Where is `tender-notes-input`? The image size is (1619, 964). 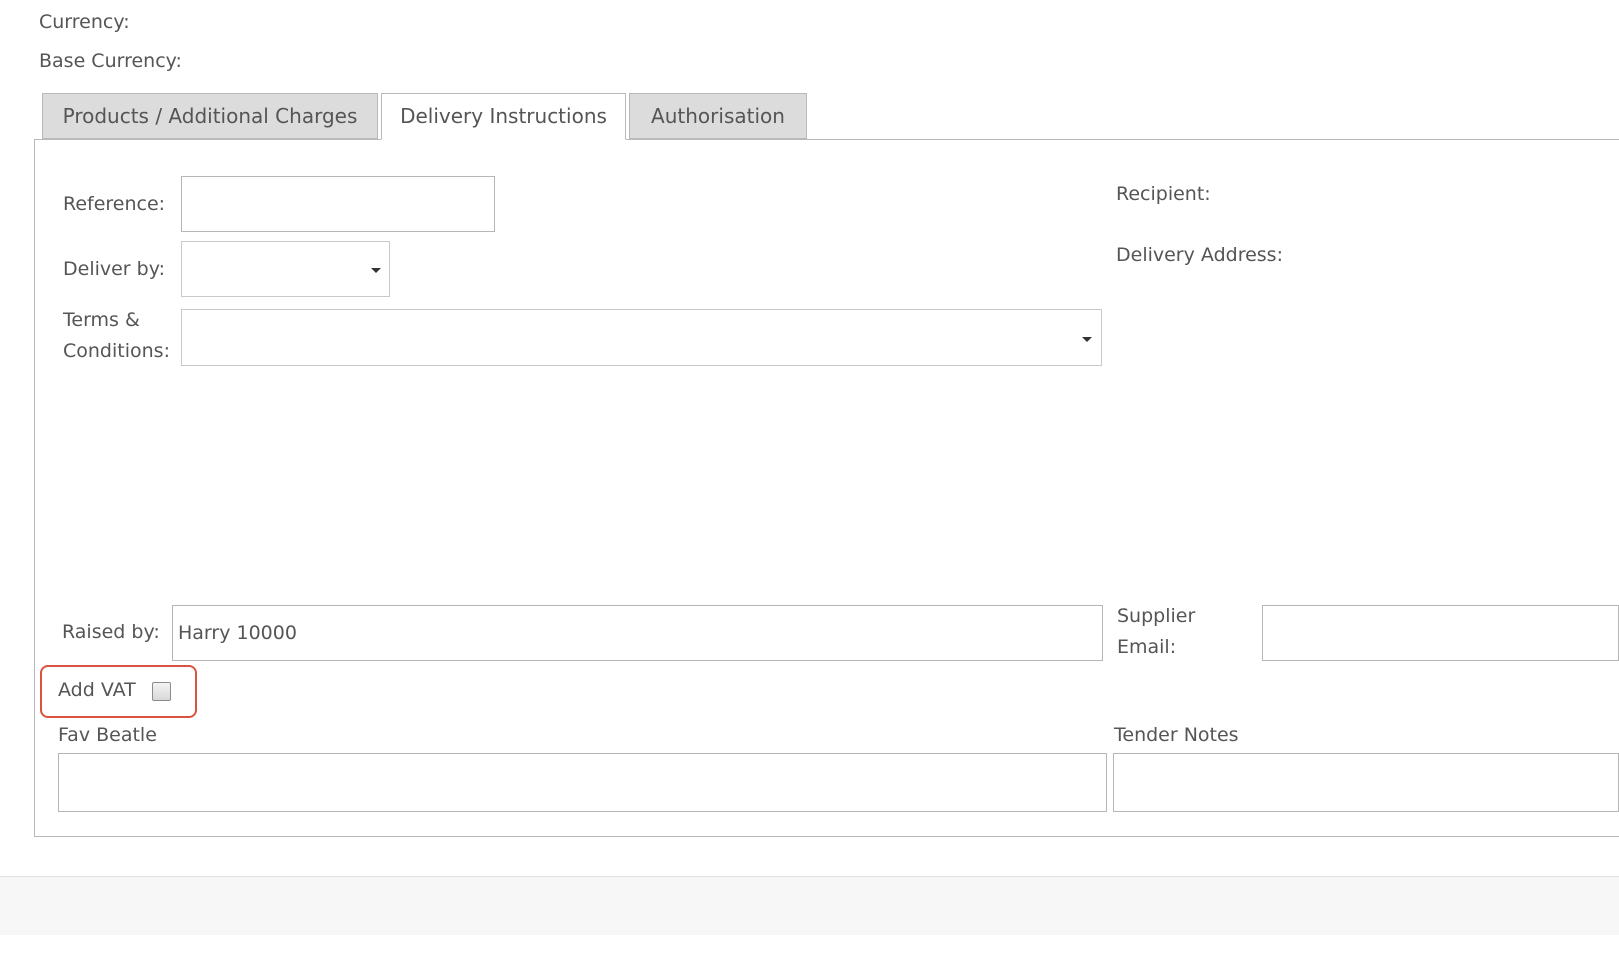
tender-notes-input is located at coordinates (1366, 782).